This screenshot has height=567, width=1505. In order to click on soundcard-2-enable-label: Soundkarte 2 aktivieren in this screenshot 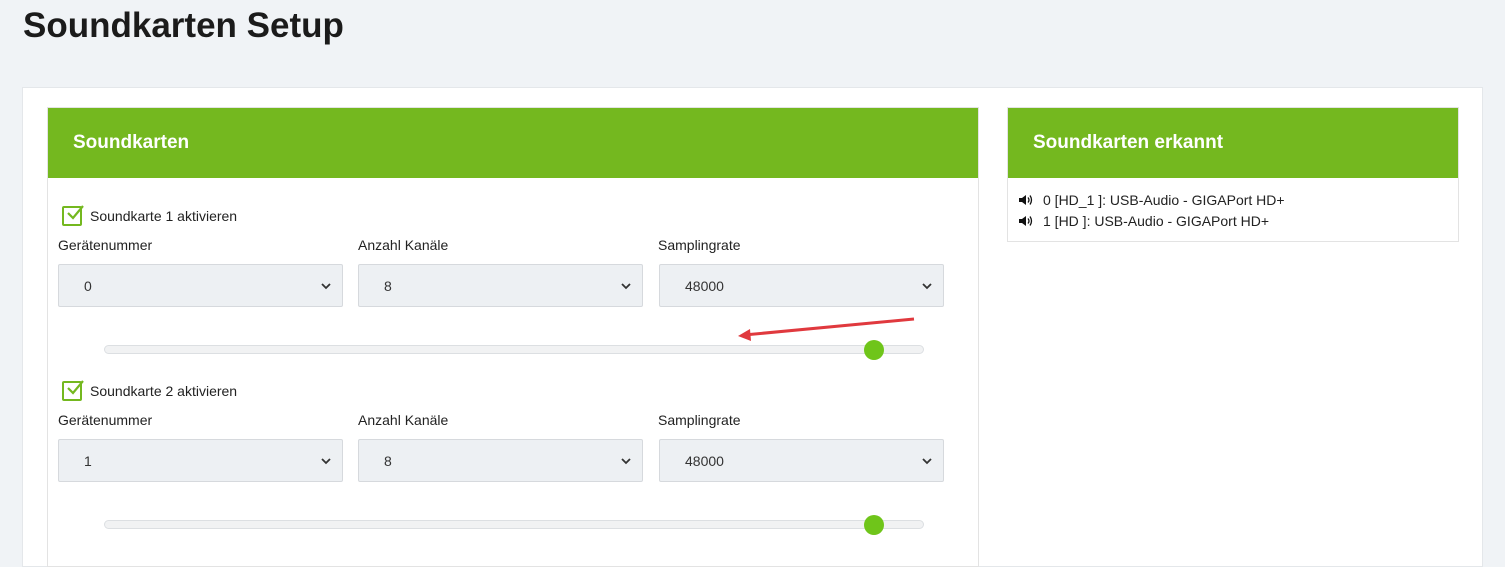, I will do `click(164, 391)`.